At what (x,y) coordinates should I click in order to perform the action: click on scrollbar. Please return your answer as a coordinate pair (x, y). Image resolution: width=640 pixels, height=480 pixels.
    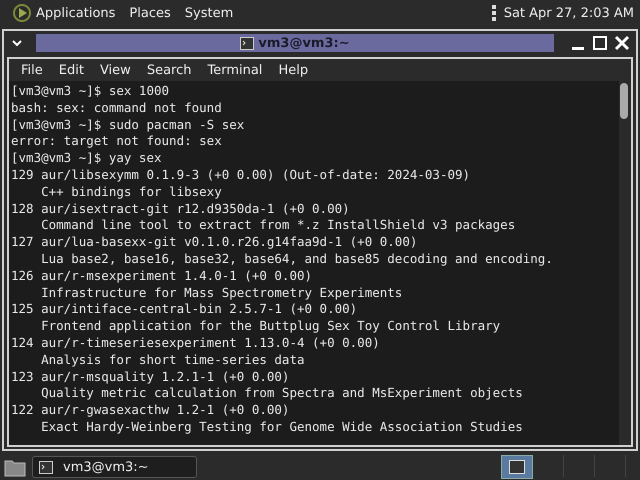
    Looking at the image, I should click on (625, 263).